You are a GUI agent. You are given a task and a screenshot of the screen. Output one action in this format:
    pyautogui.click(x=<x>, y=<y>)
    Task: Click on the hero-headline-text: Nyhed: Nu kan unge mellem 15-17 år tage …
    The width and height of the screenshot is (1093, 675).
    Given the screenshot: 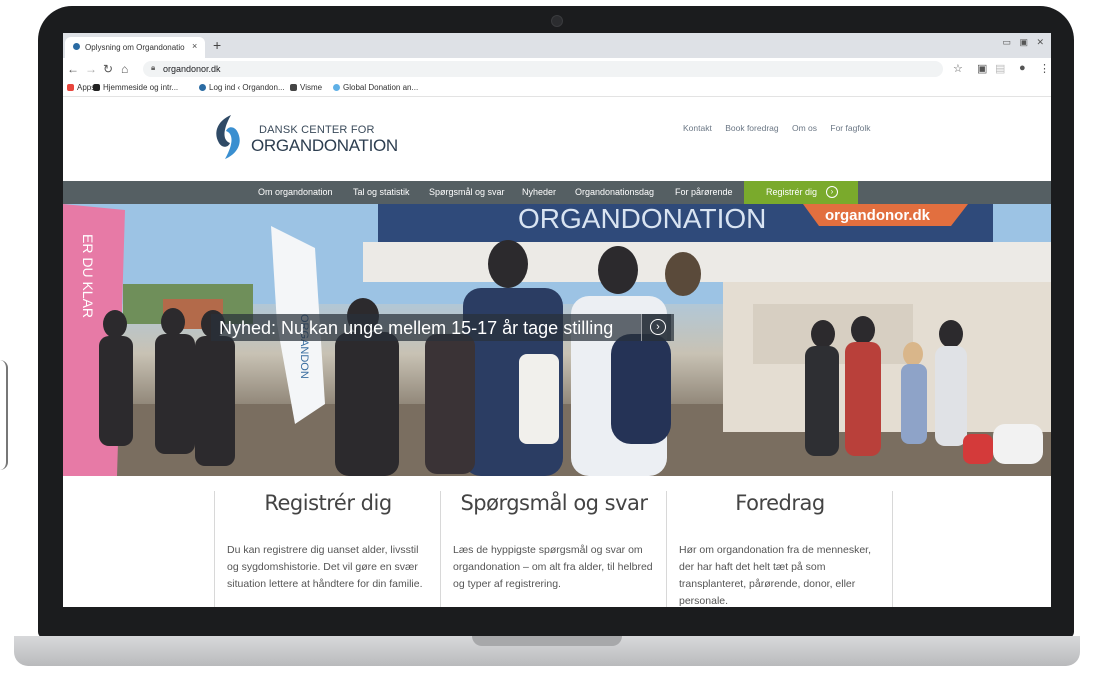 What is the action you would take?
    pyautogui.click(x=416, y=328)
    